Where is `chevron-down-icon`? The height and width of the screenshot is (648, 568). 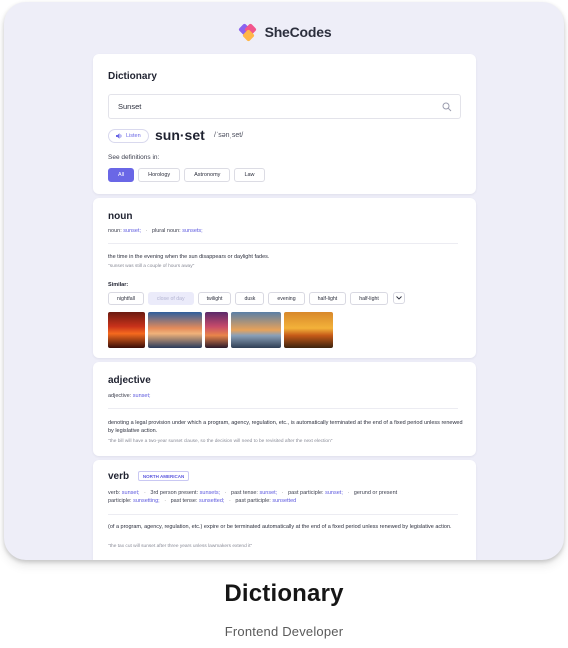 chevron-down-icon is located at coordinates (398, 298).